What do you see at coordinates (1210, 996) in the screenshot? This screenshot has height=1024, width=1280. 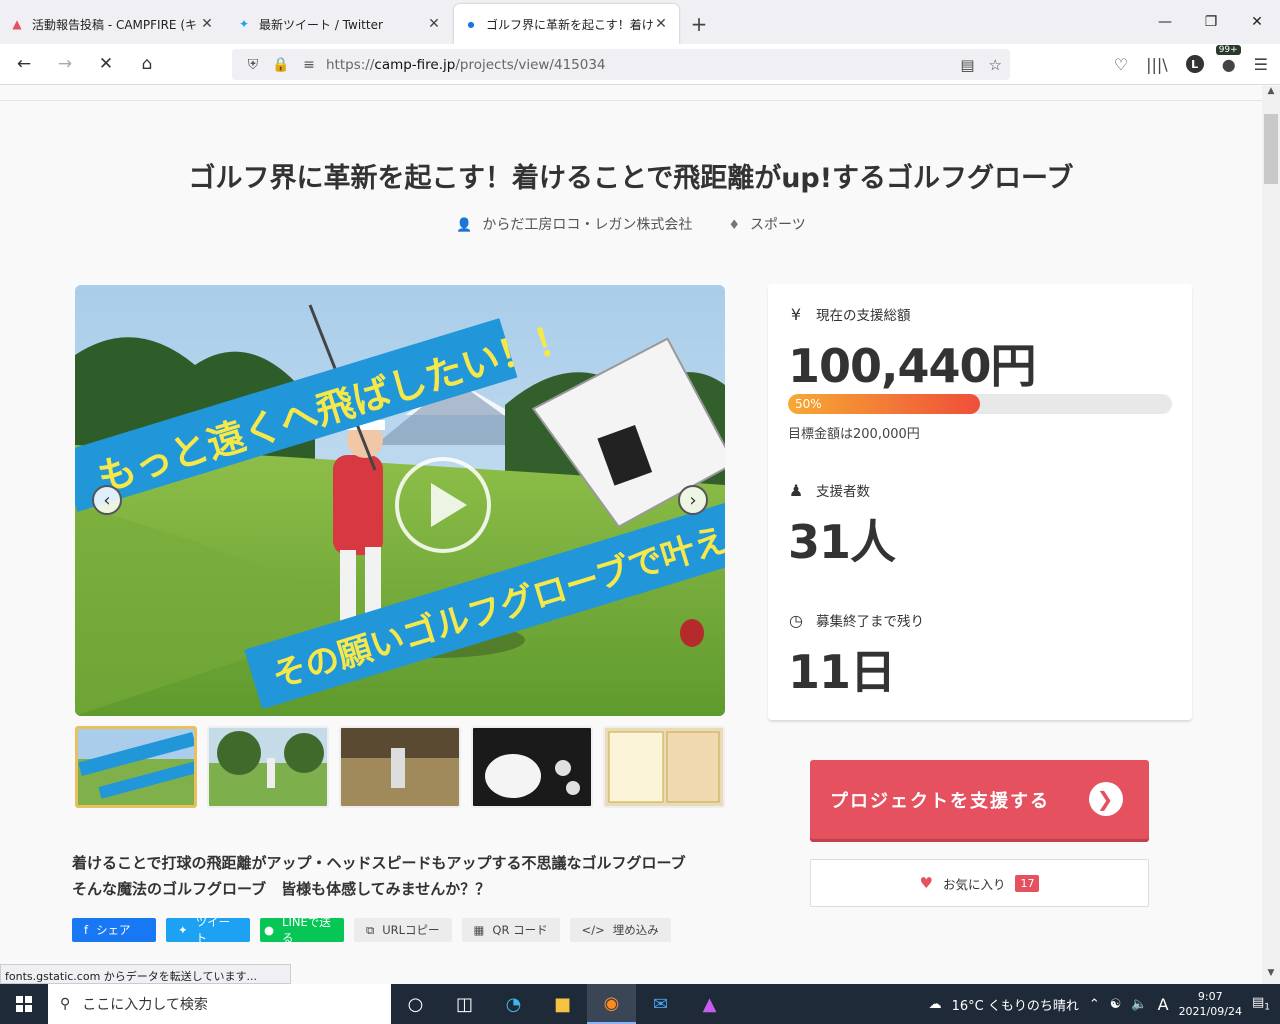 I see `clock-time: 9:07` at bounding box center [1210, 996].